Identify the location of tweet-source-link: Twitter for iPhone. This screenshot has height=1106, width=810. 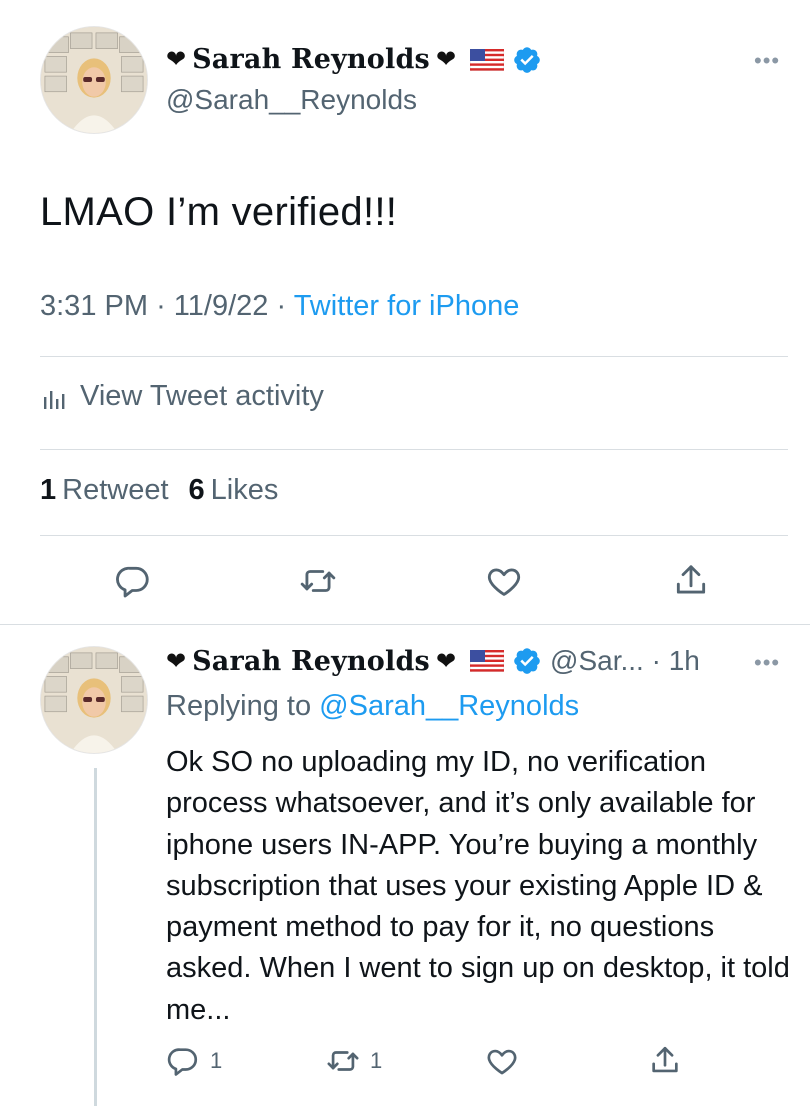
(407, 306).